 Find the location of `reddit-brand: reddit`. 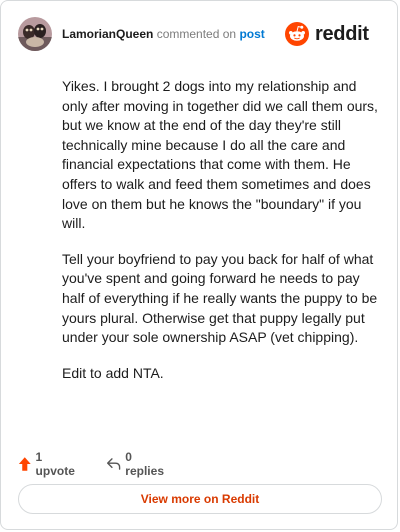

reddit-brand: reddit is located at coordinates (333, 34).